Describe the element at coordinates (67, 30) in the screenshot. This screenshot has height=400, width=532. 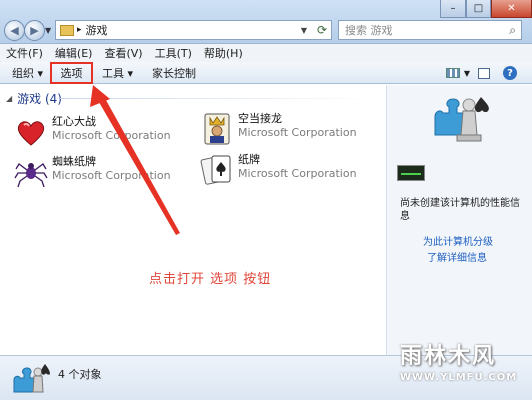
I see `games-folder-icon` at that location.